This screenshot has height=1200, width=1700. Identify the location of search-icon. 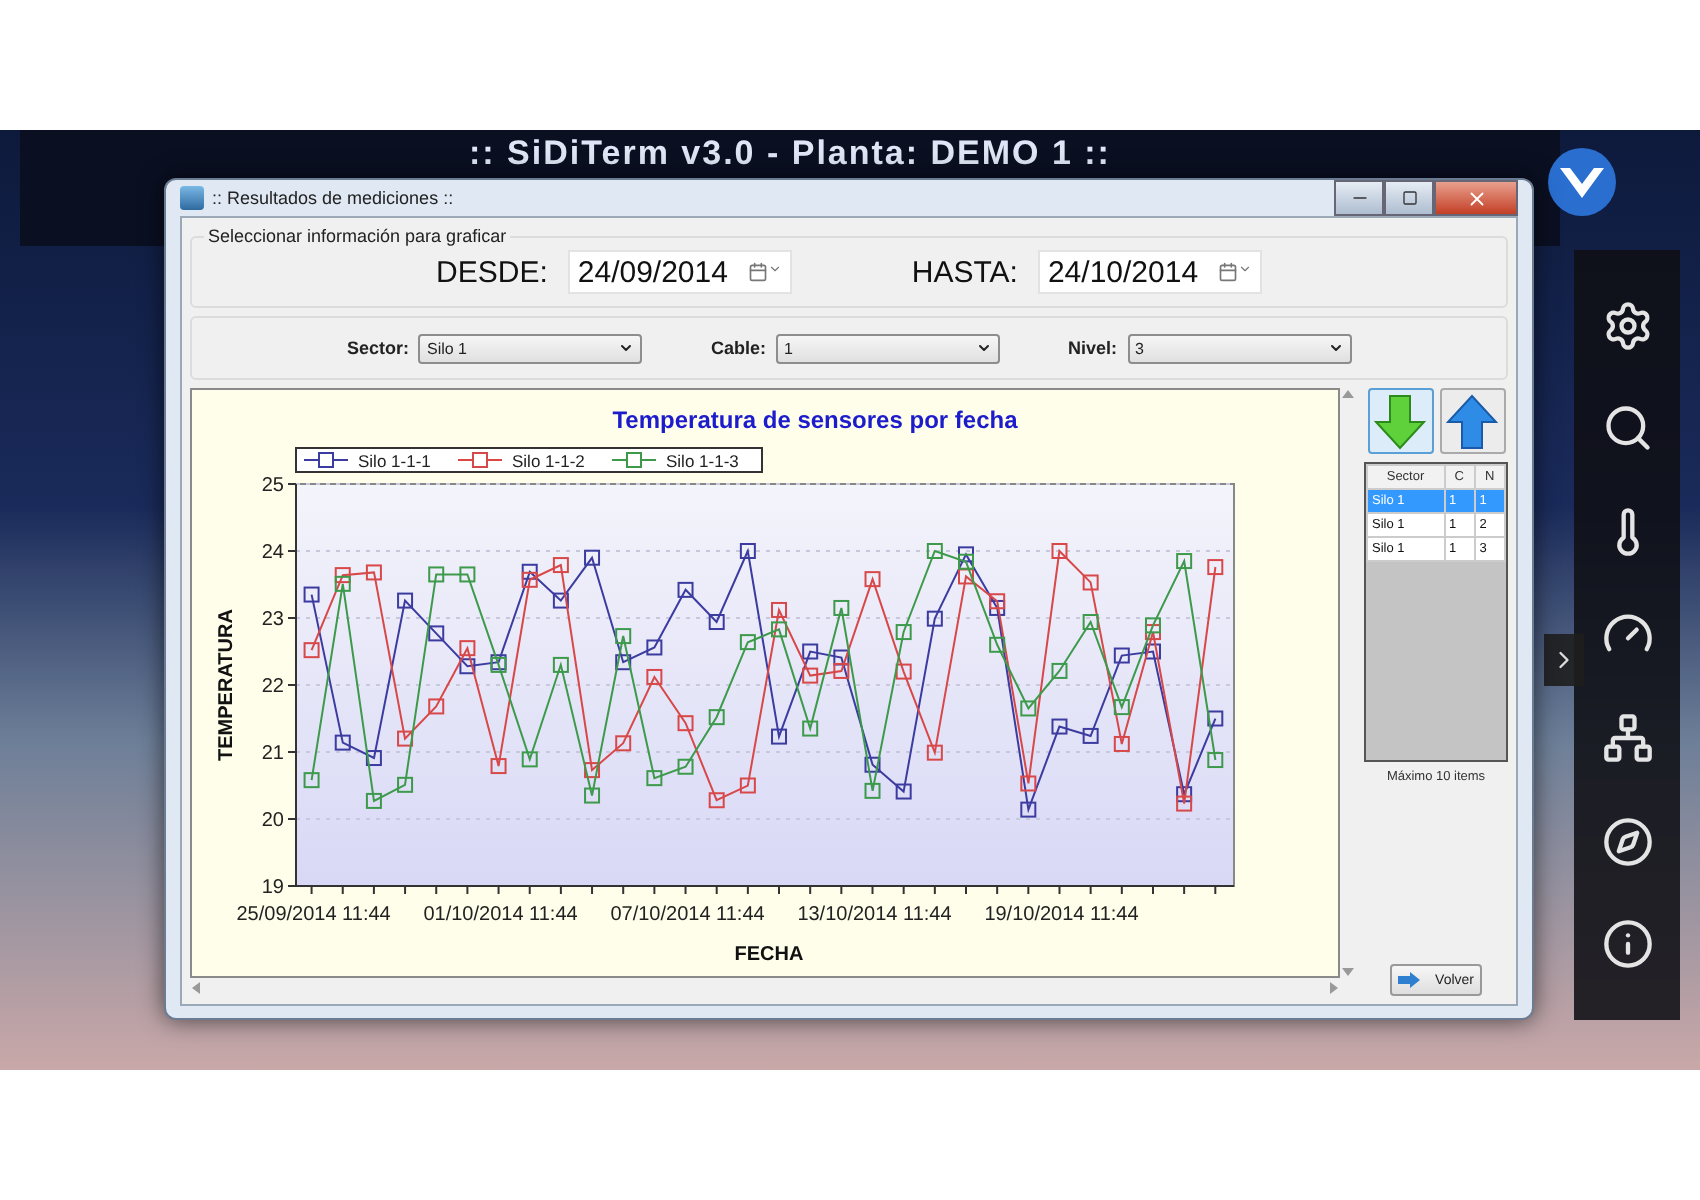
(1627, 428).